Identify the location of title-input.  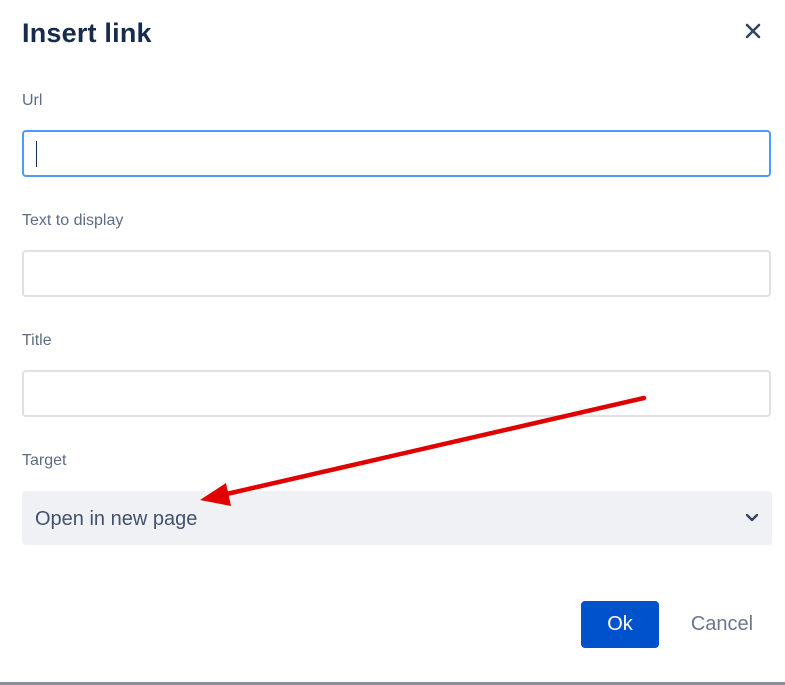
(396, 393).